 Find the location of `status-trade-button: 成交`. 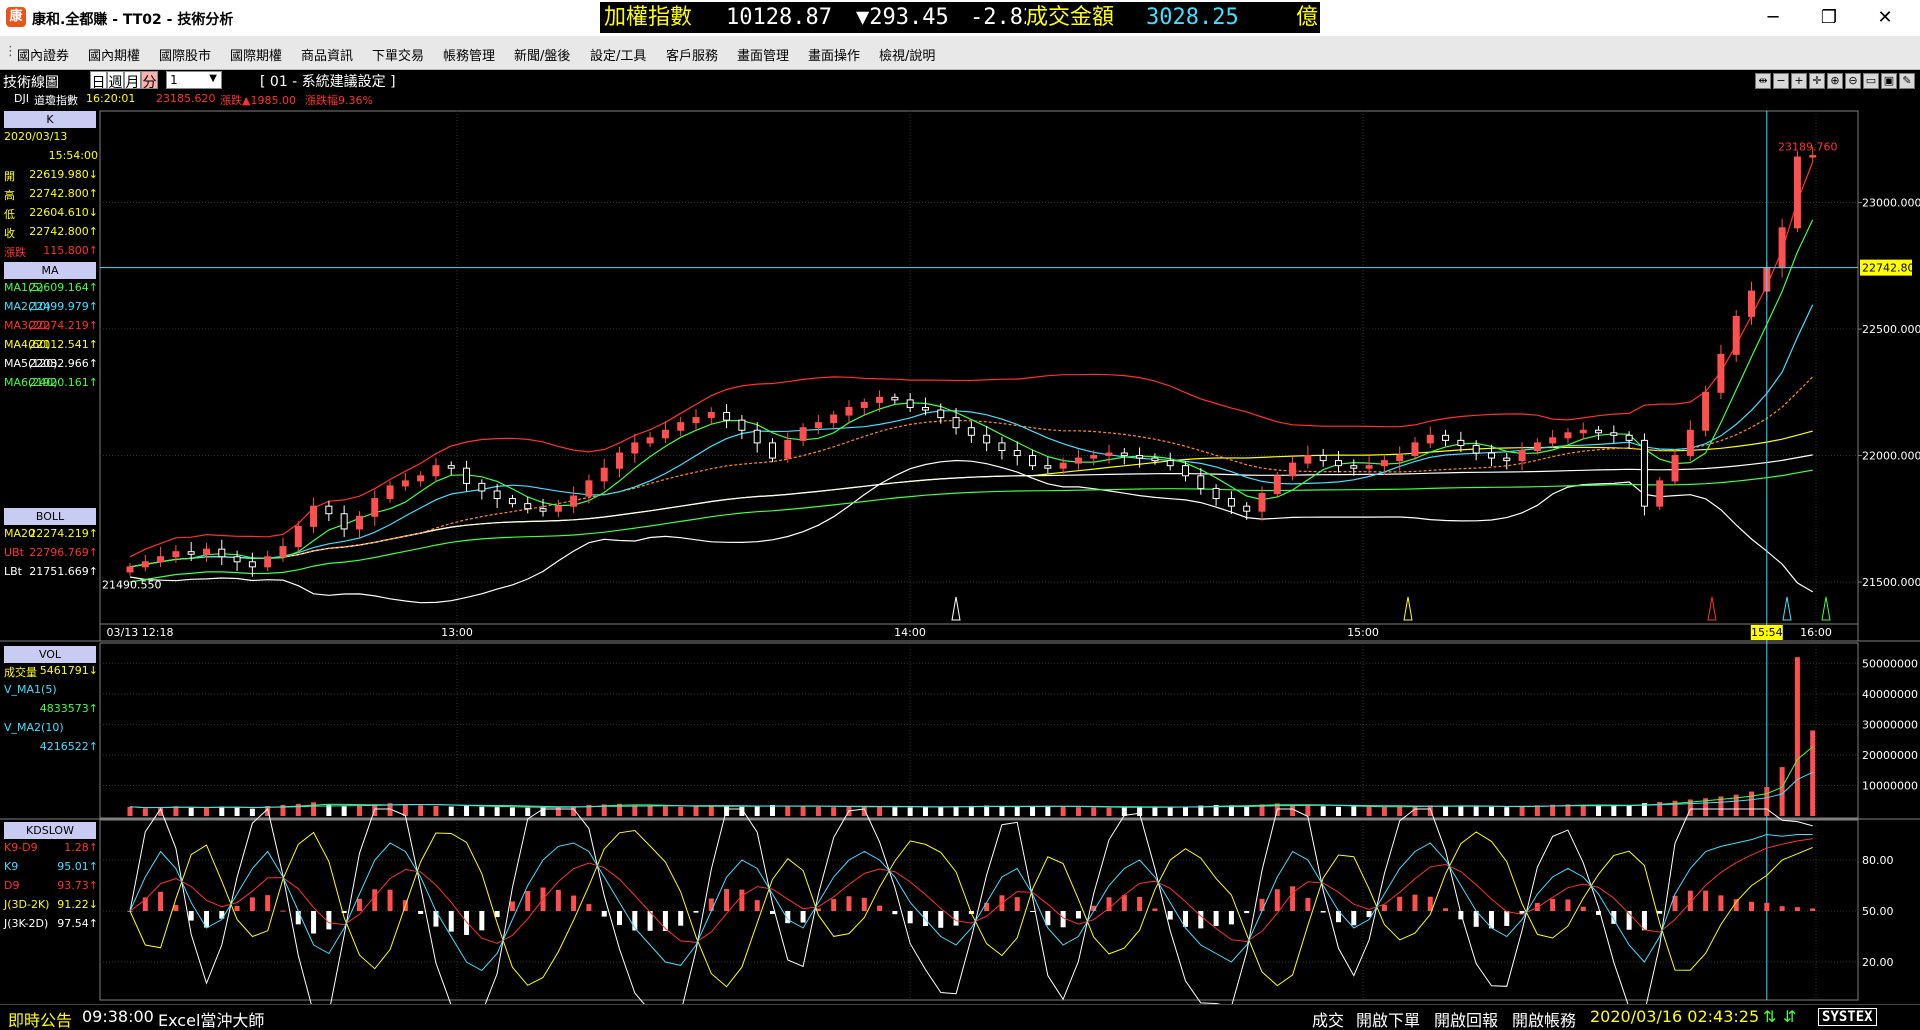

status-trade-button: 成交 is located at coordinates (1328, 1018).